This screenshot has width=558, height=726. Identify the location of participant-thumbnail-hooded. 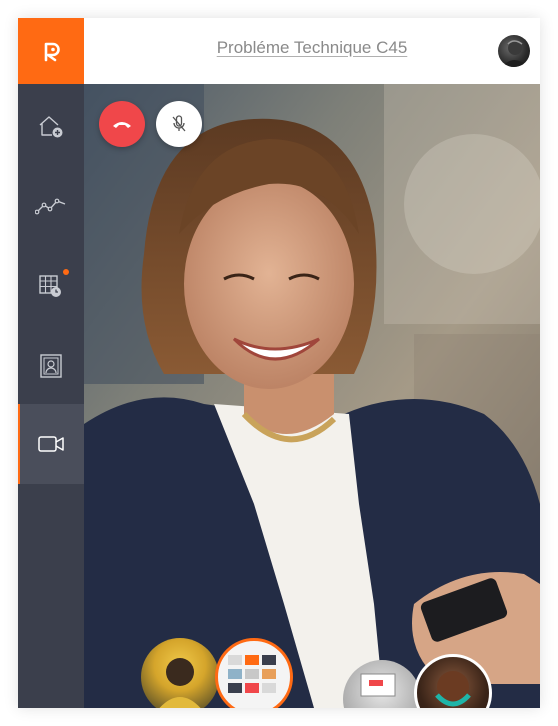
(180, 673).